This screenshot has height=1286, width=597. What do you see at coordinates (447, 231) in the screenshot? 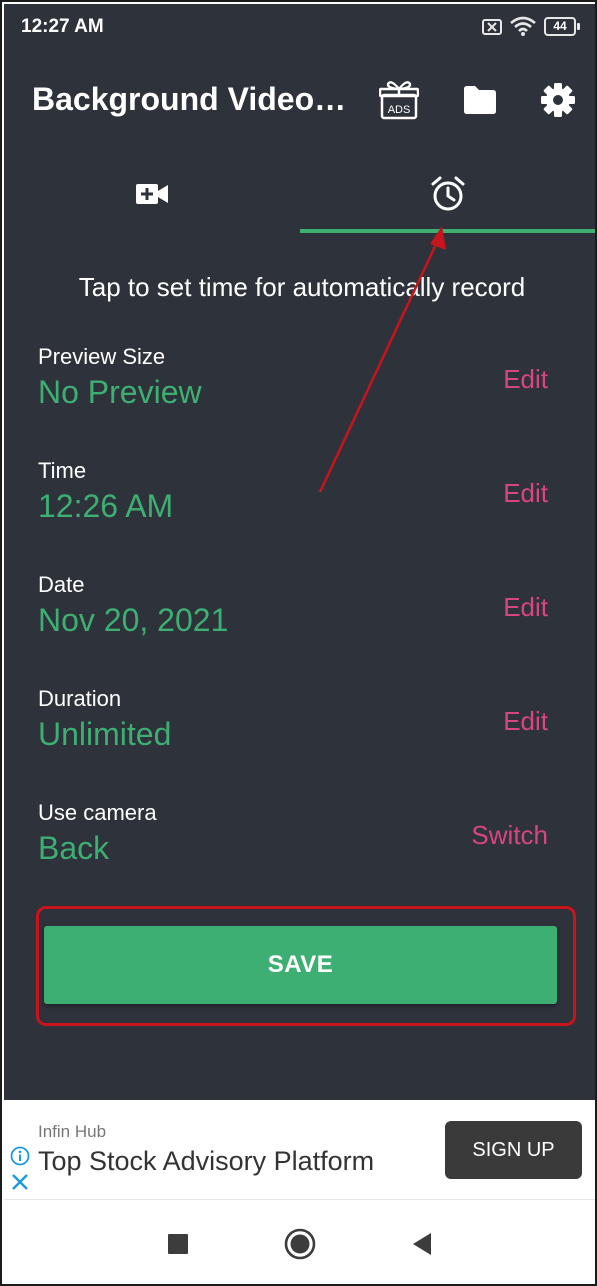
I see `selected-tab-indicator` at bounding box center [447, 231].